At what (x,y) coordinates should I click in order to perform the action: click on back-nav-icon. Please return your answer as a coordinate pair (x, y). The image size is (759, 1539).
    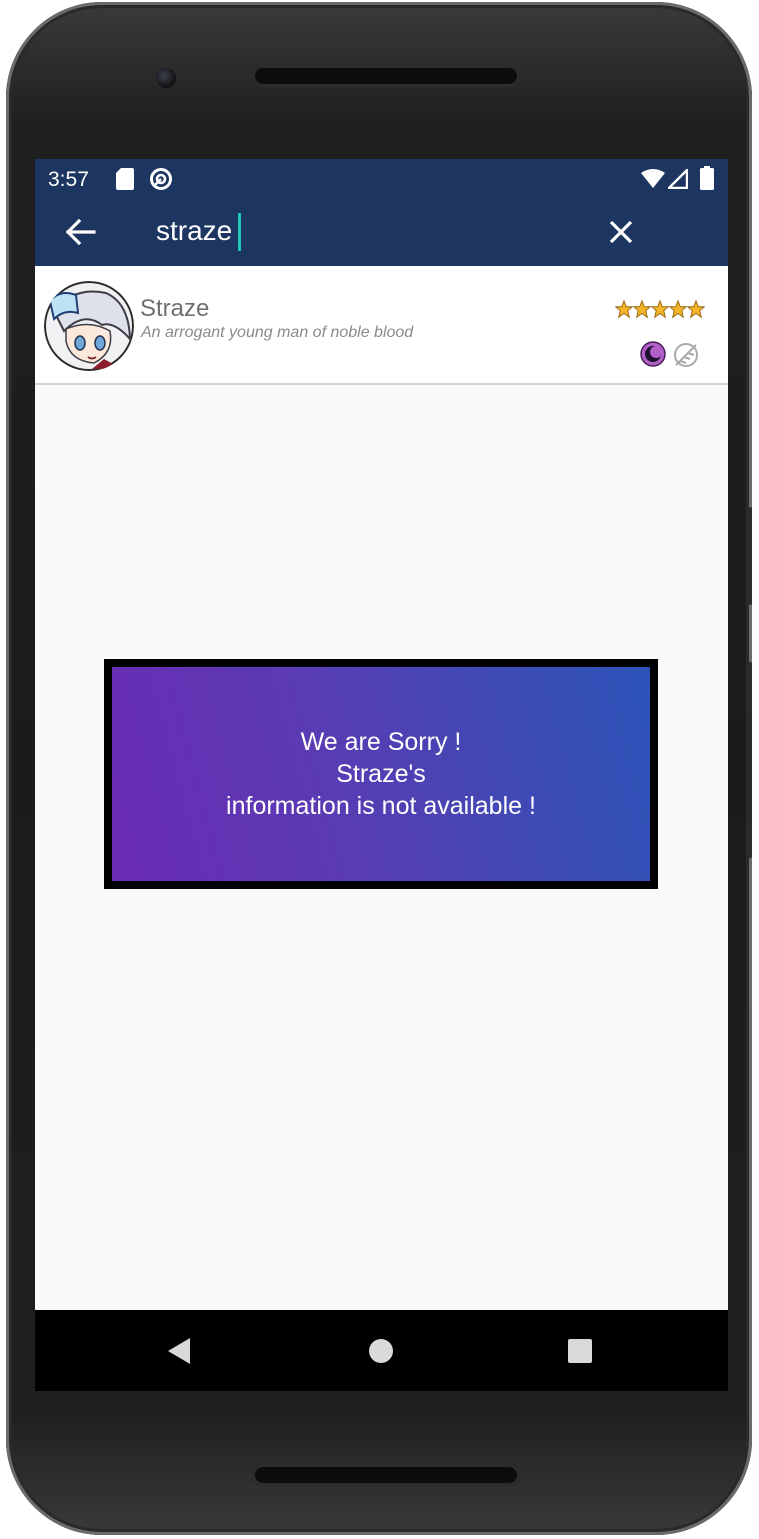
    Looking at the image, I should click on (179, 1351).